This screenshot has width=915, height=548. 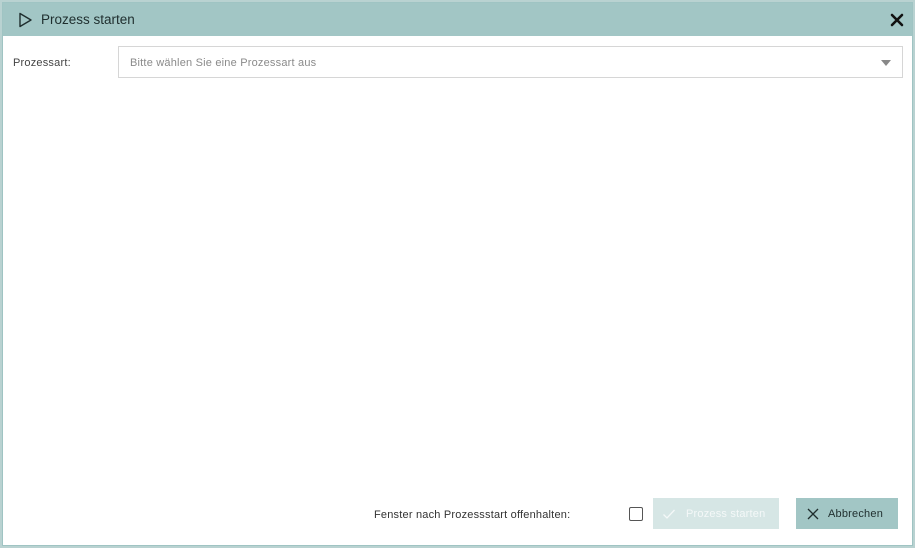 I want to click on start-process-button: Prozess starten, so click(x=716, y=513).